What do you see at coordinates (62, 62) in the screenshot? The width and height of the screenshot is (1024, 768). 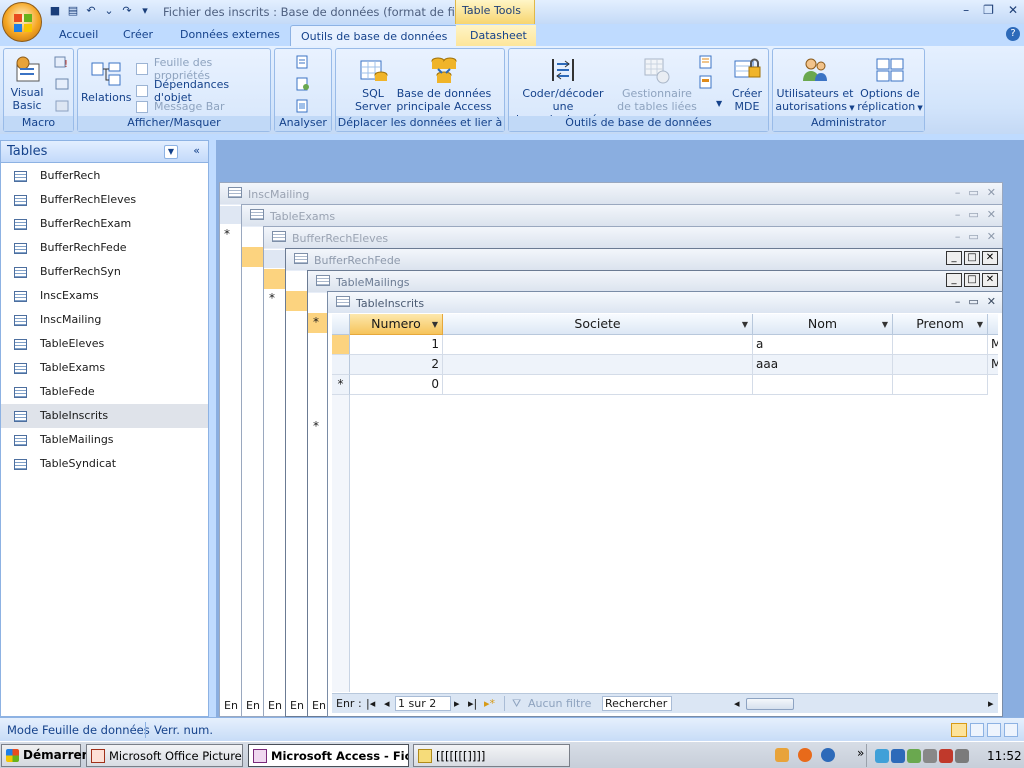 I see `run-macro-icon: !` at bounding box center [62, 62].